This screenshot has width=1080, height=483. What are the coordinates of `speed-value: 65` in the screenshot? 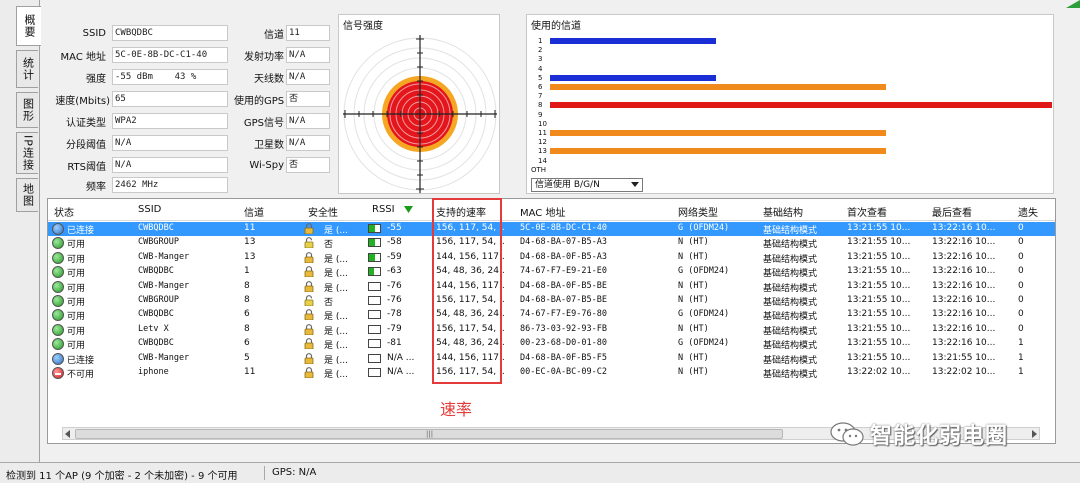 It's located at (170, 99).